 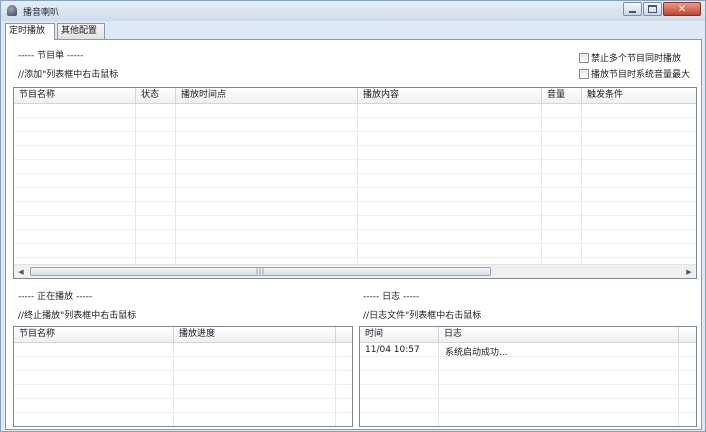 I want to click on maximize-button, so click(x=652, y=9).